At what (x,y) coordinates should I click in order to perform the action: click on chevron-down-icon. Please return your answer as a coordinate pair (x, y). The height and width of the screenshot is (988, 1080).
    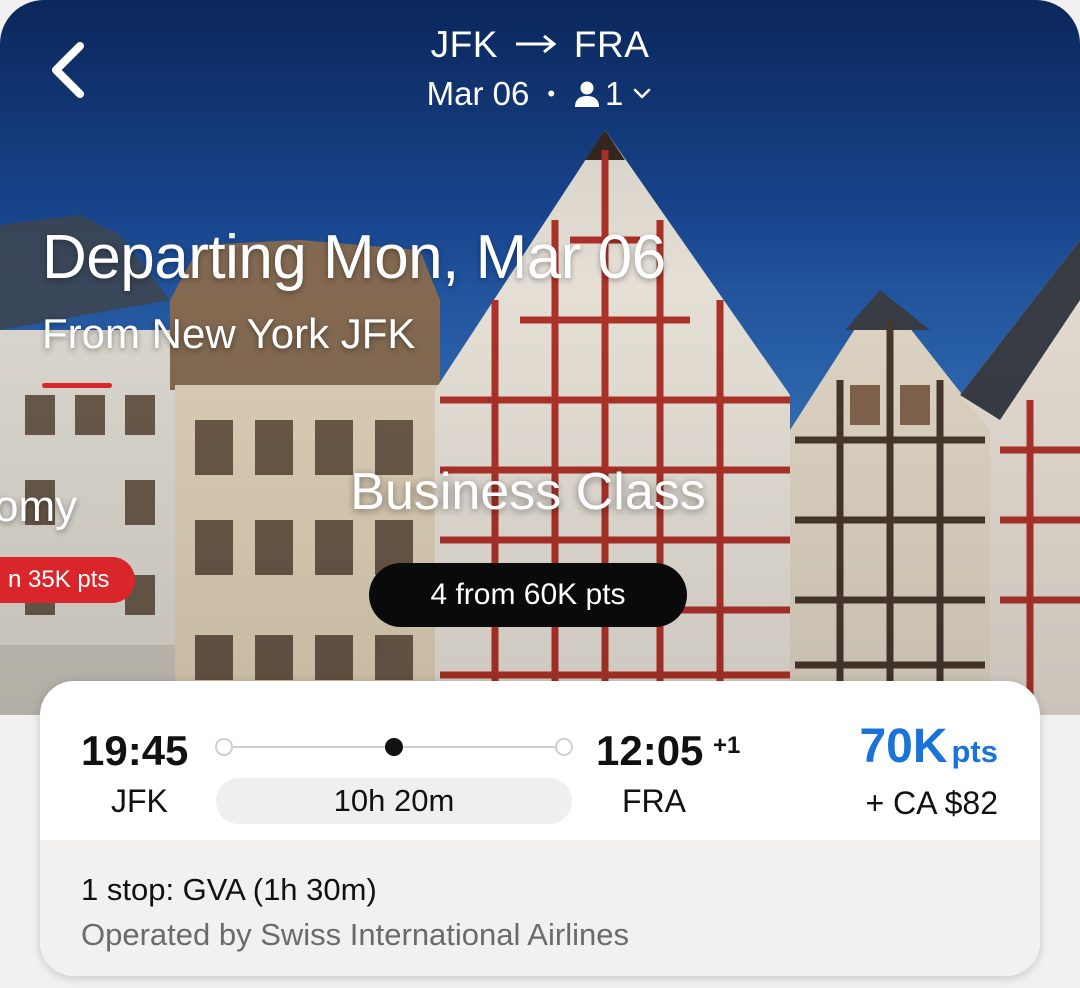
    Looking at the image, I should click on (642, 93).